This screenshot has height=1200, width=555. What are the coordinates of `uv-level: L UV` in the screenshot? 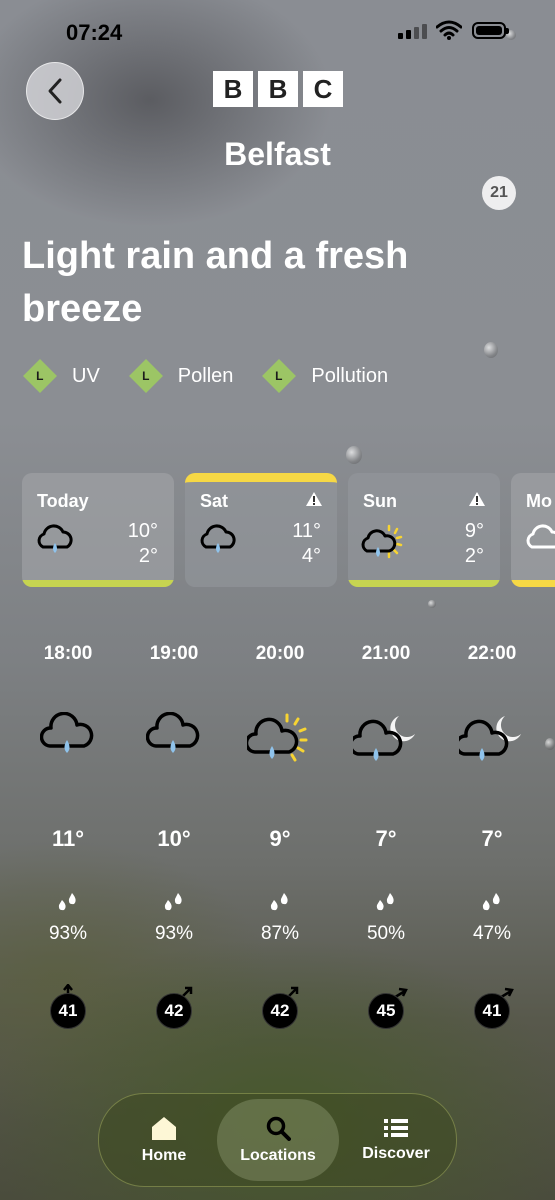 It's located at (61, 376).